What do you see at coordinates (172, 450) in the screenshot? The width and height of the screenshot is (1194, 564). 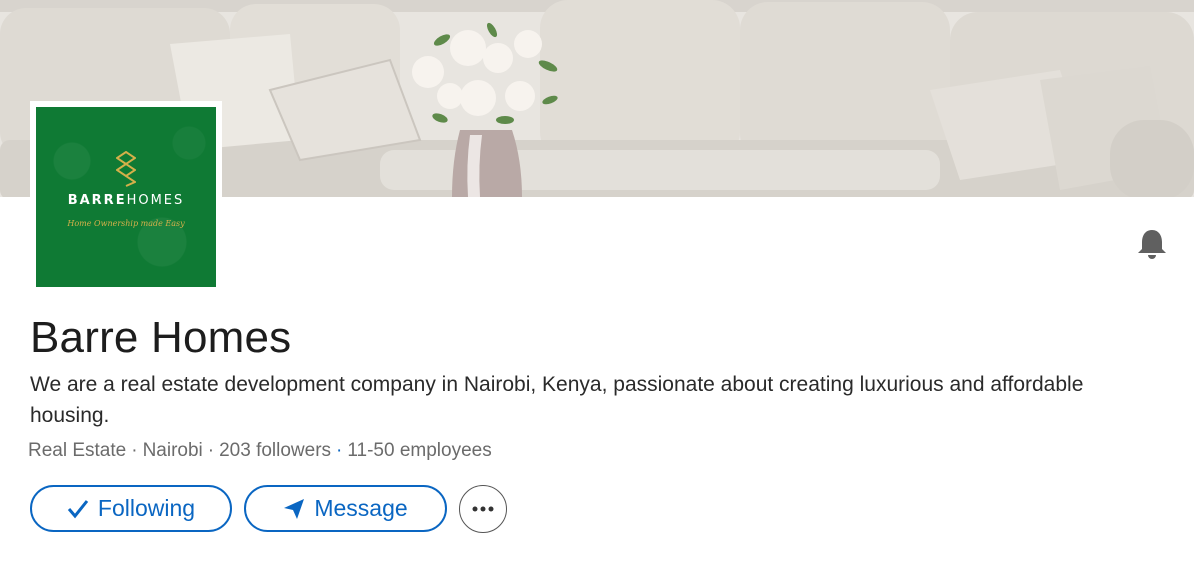 I see `location-text: Nairobi` at bounding box center [172, 450].